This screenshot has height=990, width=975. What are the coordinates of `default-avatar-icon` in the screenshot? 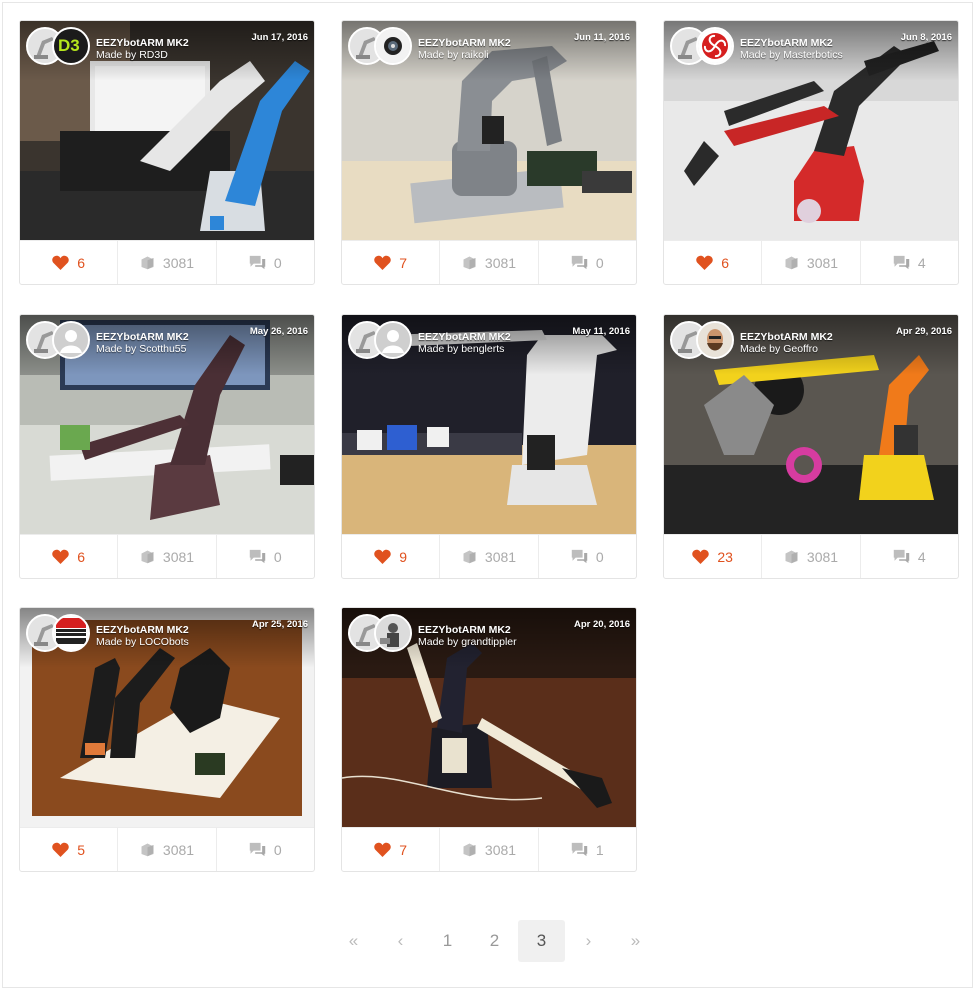 It's located at (393, 340).